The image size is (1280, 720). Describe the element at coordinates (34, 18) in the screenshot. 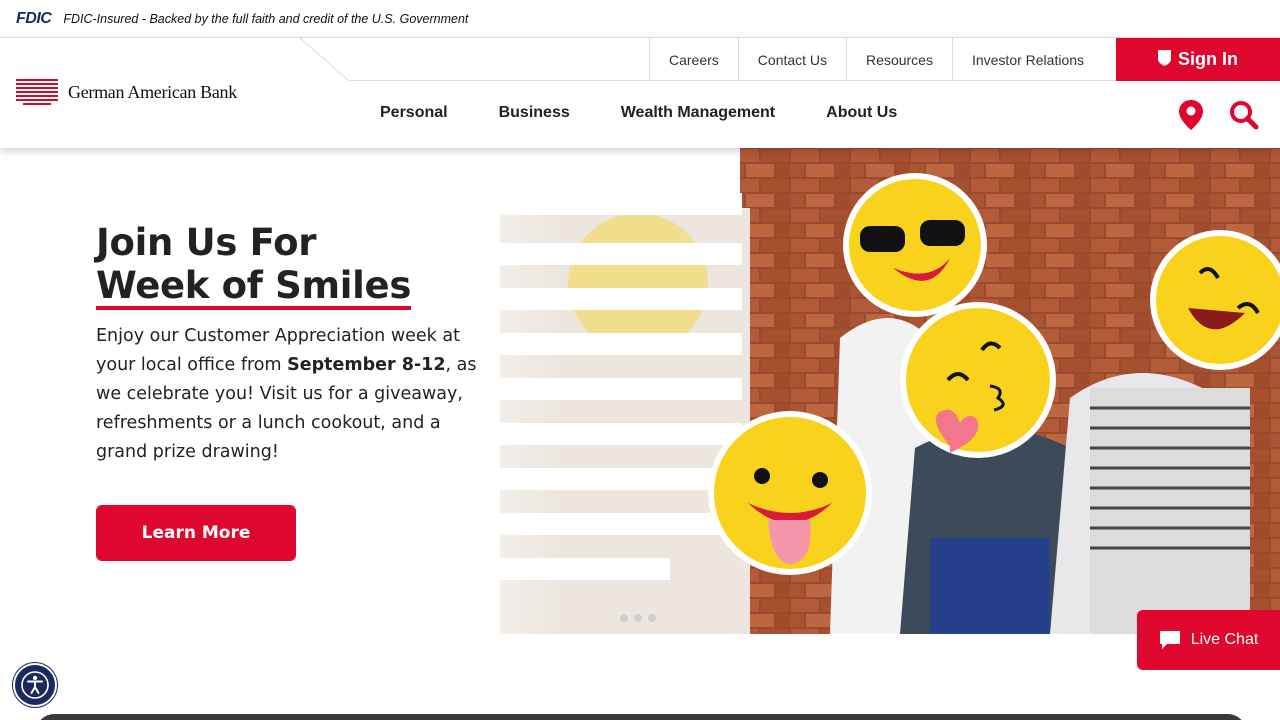

I see `fdic-logo: FDIC` at that location.